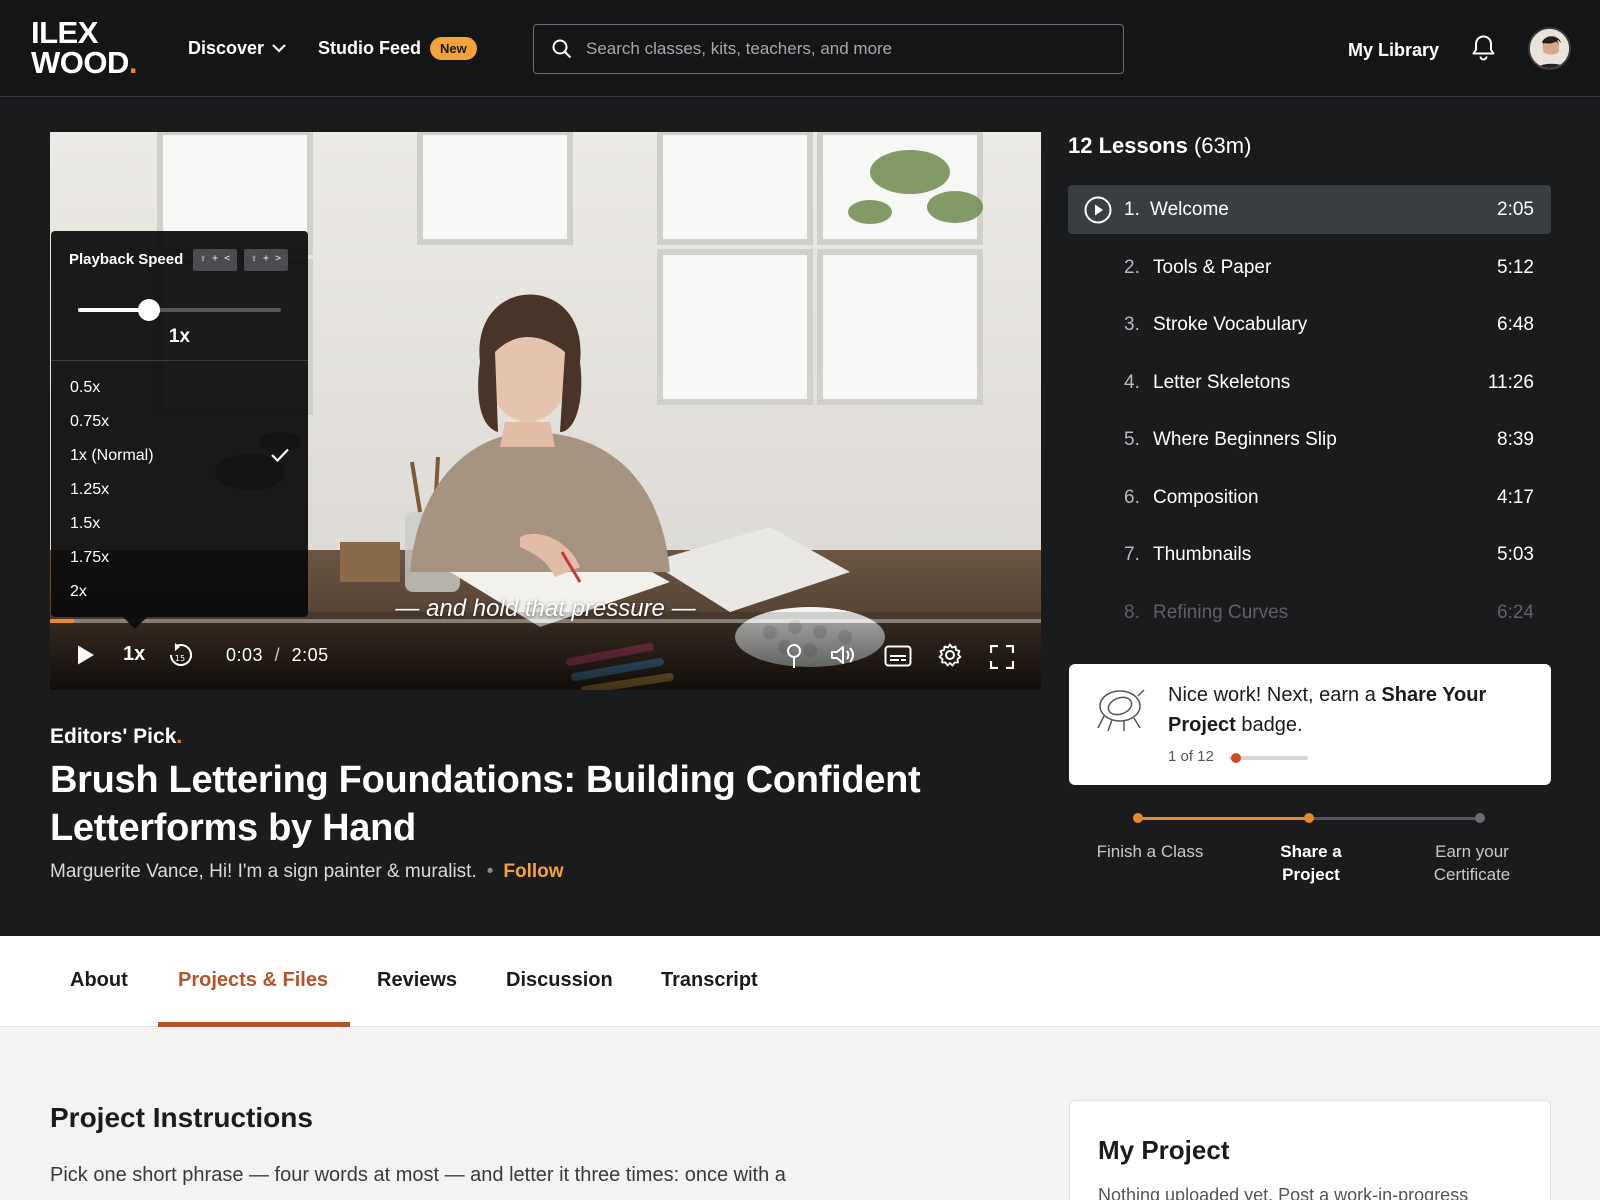 The height and width of the screenshot is (1200, 1600). What do you see at coordinates (1480, 818) in the screenshot?
I see `step-dot-certificate` at bounding box center [1480, 818].